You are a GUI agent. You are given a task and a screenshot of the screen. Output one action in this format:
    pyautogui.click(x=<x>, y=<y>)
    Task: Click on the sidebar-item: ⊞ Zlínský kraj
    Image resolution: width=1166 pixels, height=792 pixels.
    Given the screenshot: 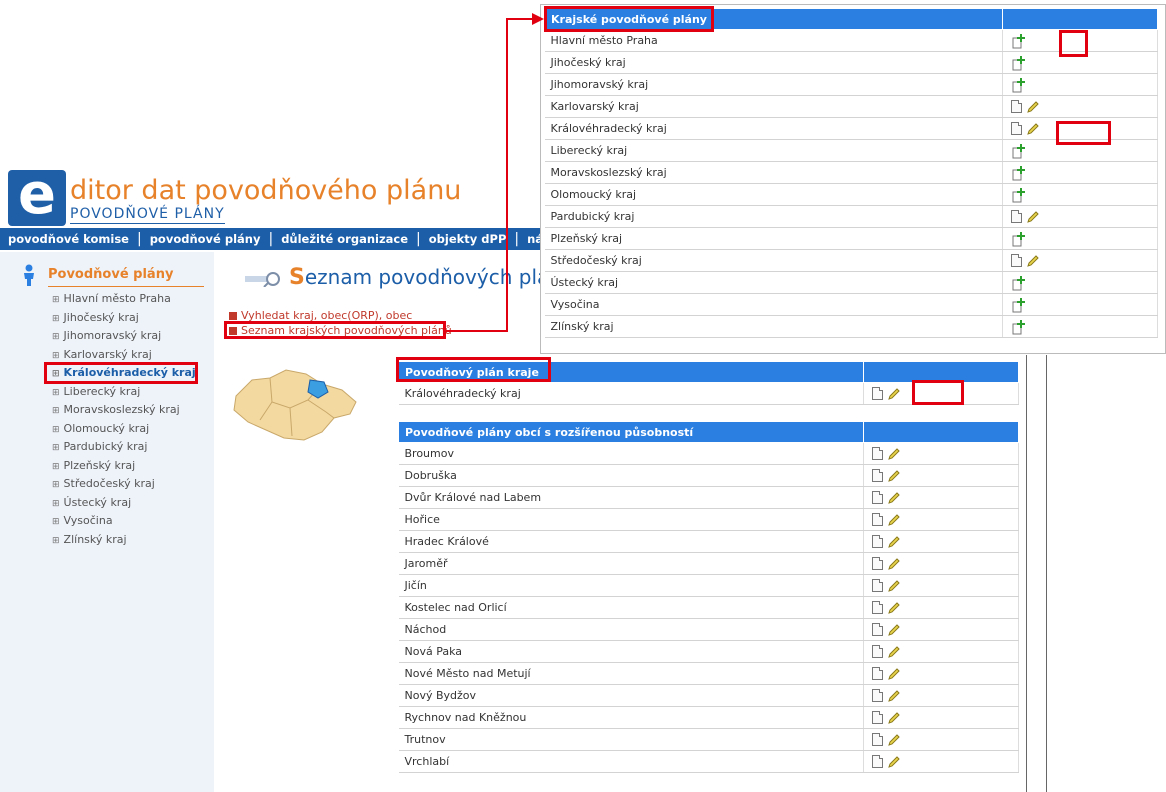 What is the action you would take?
    pyautogui.click(x=124, y=540)
    